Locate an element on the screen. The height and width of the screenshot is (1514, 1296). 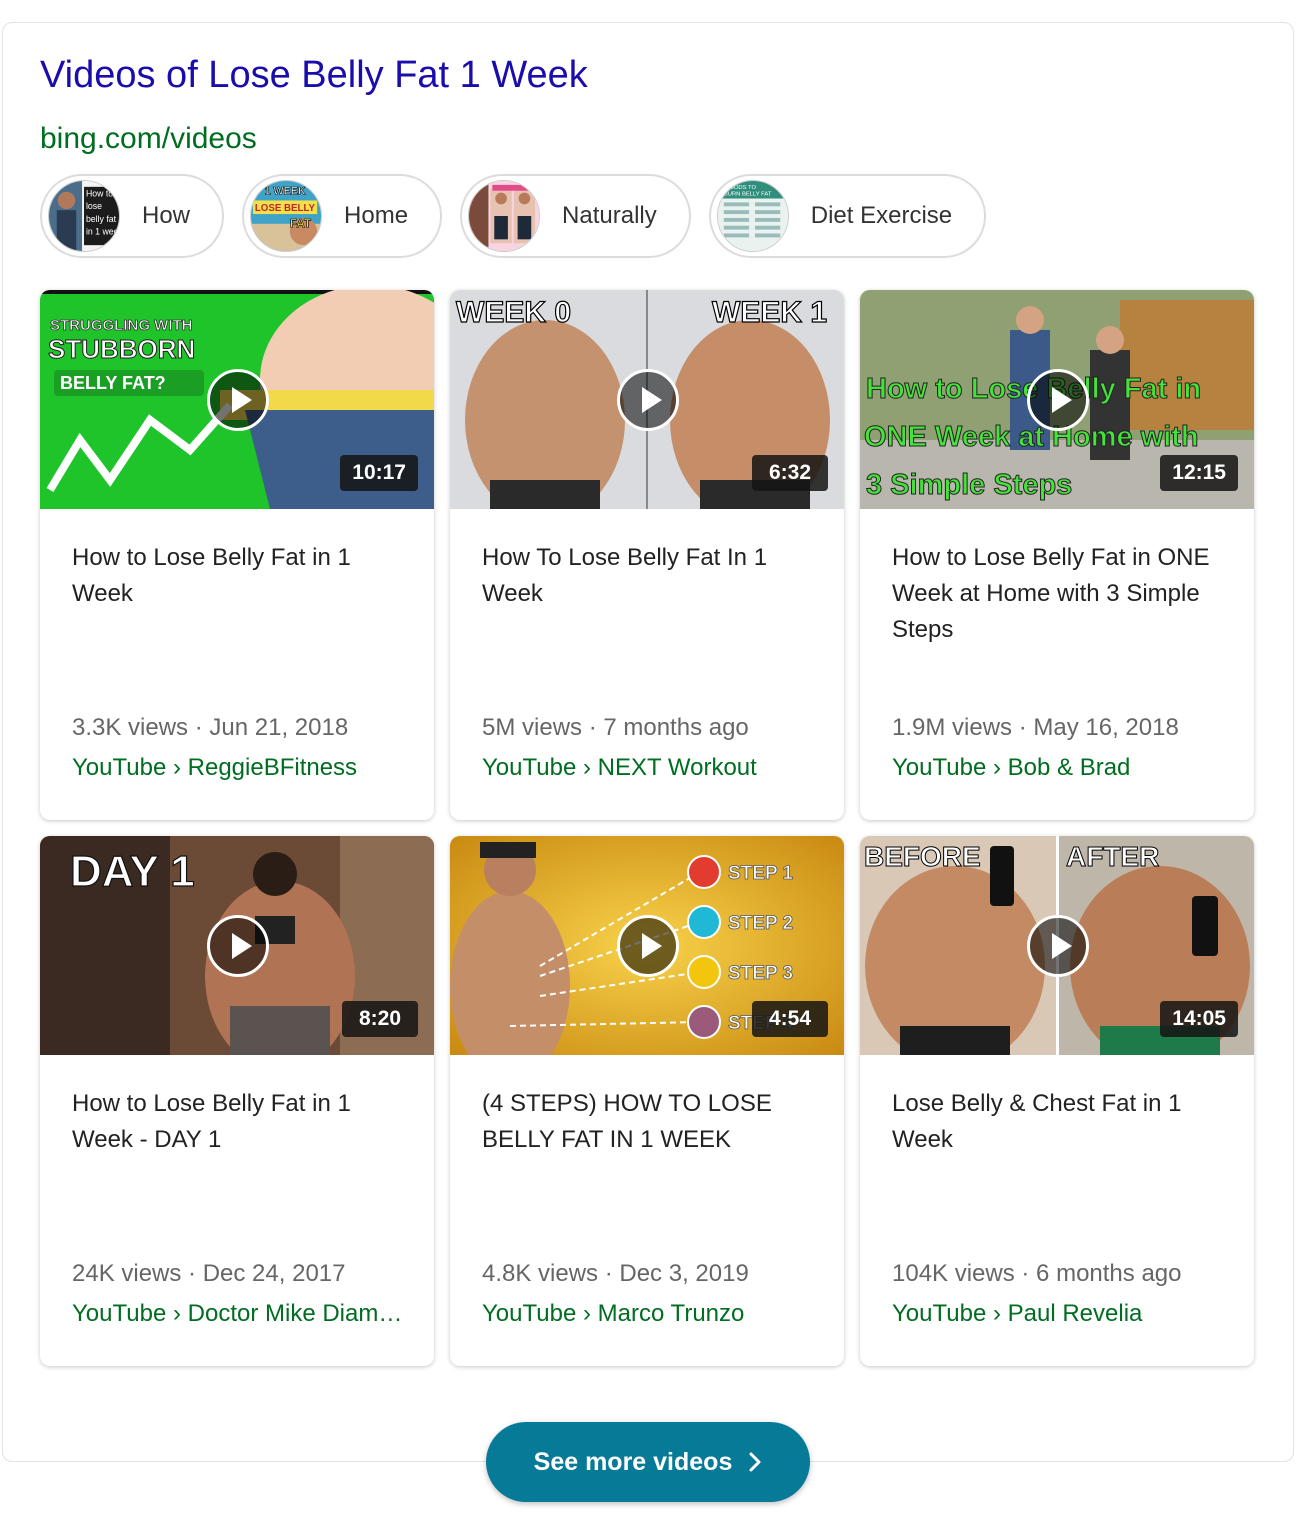
duration-badge: 14:05 is located at coordinates (1199, 1019).